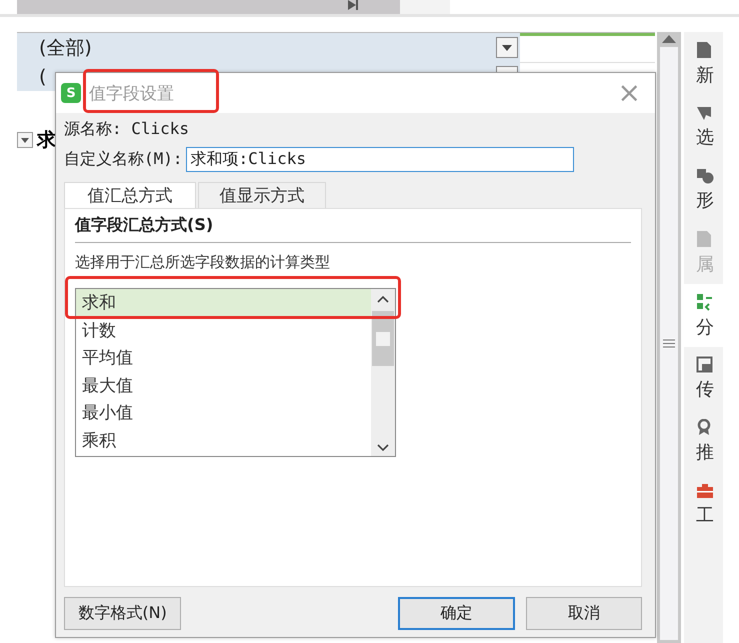 This screenshot has width=739, height=643. I want to click on filter-value: (, so click(42, 77).